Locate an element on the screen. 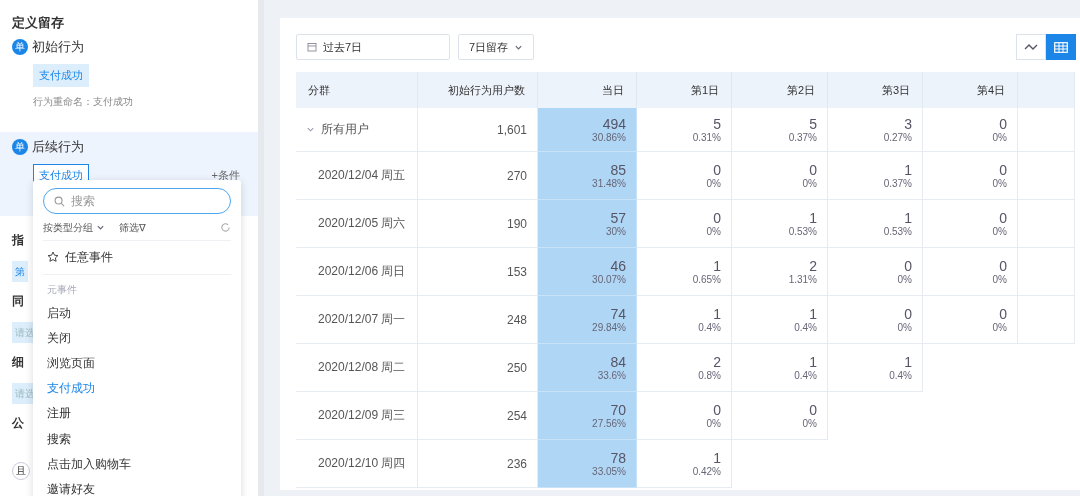 The height and width of the screenshot is (496, 1080). retention-rate: 0.8% is located at coordinates (709, 375).